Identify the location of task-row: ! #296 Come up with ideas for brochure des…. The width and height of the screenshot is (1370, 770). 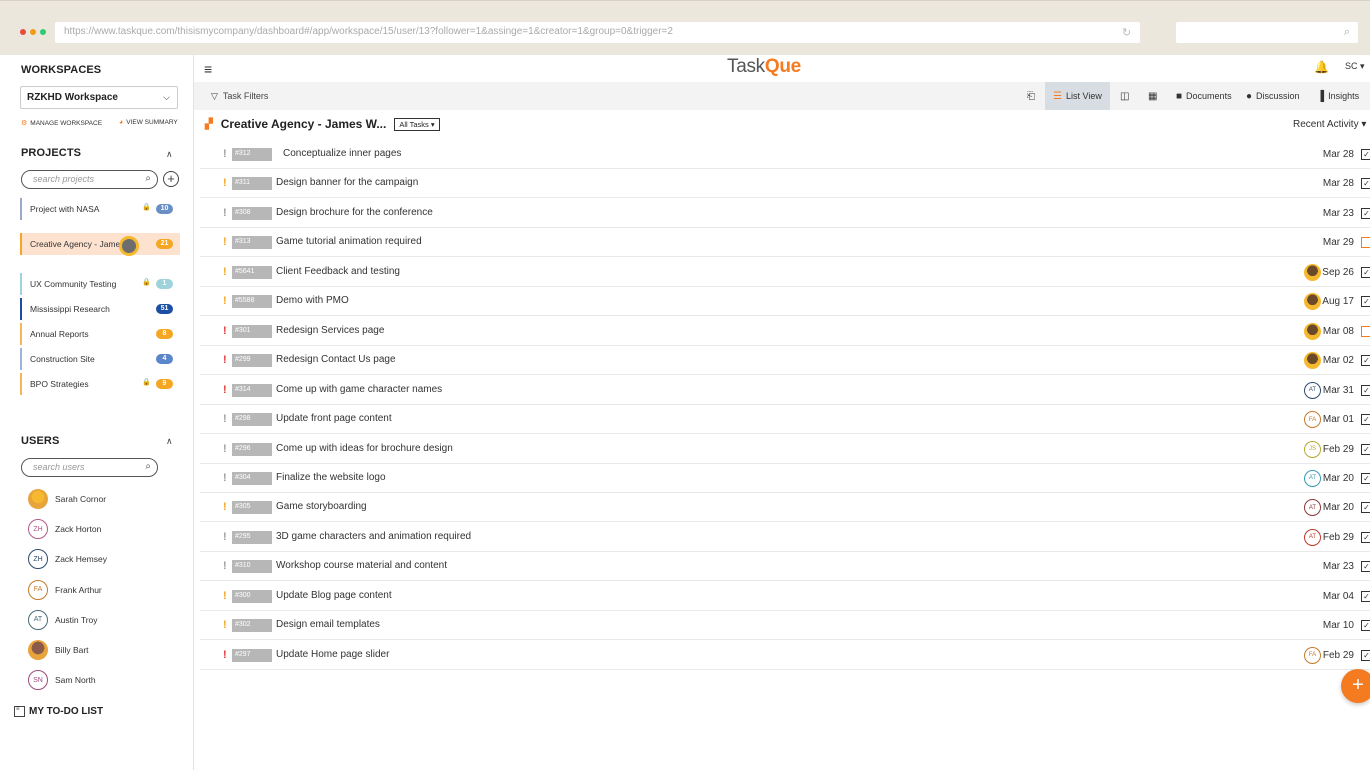
(785, 449).